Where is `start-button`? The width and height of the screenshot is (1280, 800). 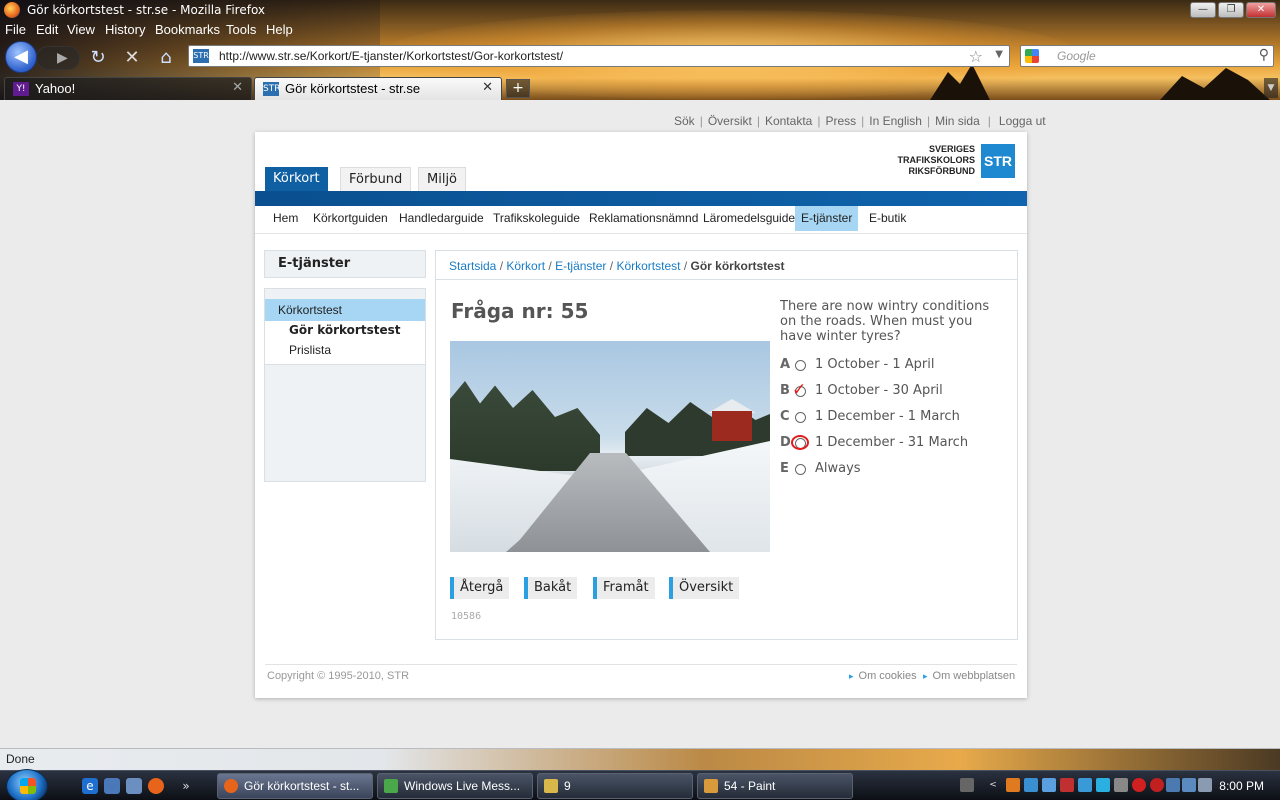 start-button is located at coordinates (27, 784).